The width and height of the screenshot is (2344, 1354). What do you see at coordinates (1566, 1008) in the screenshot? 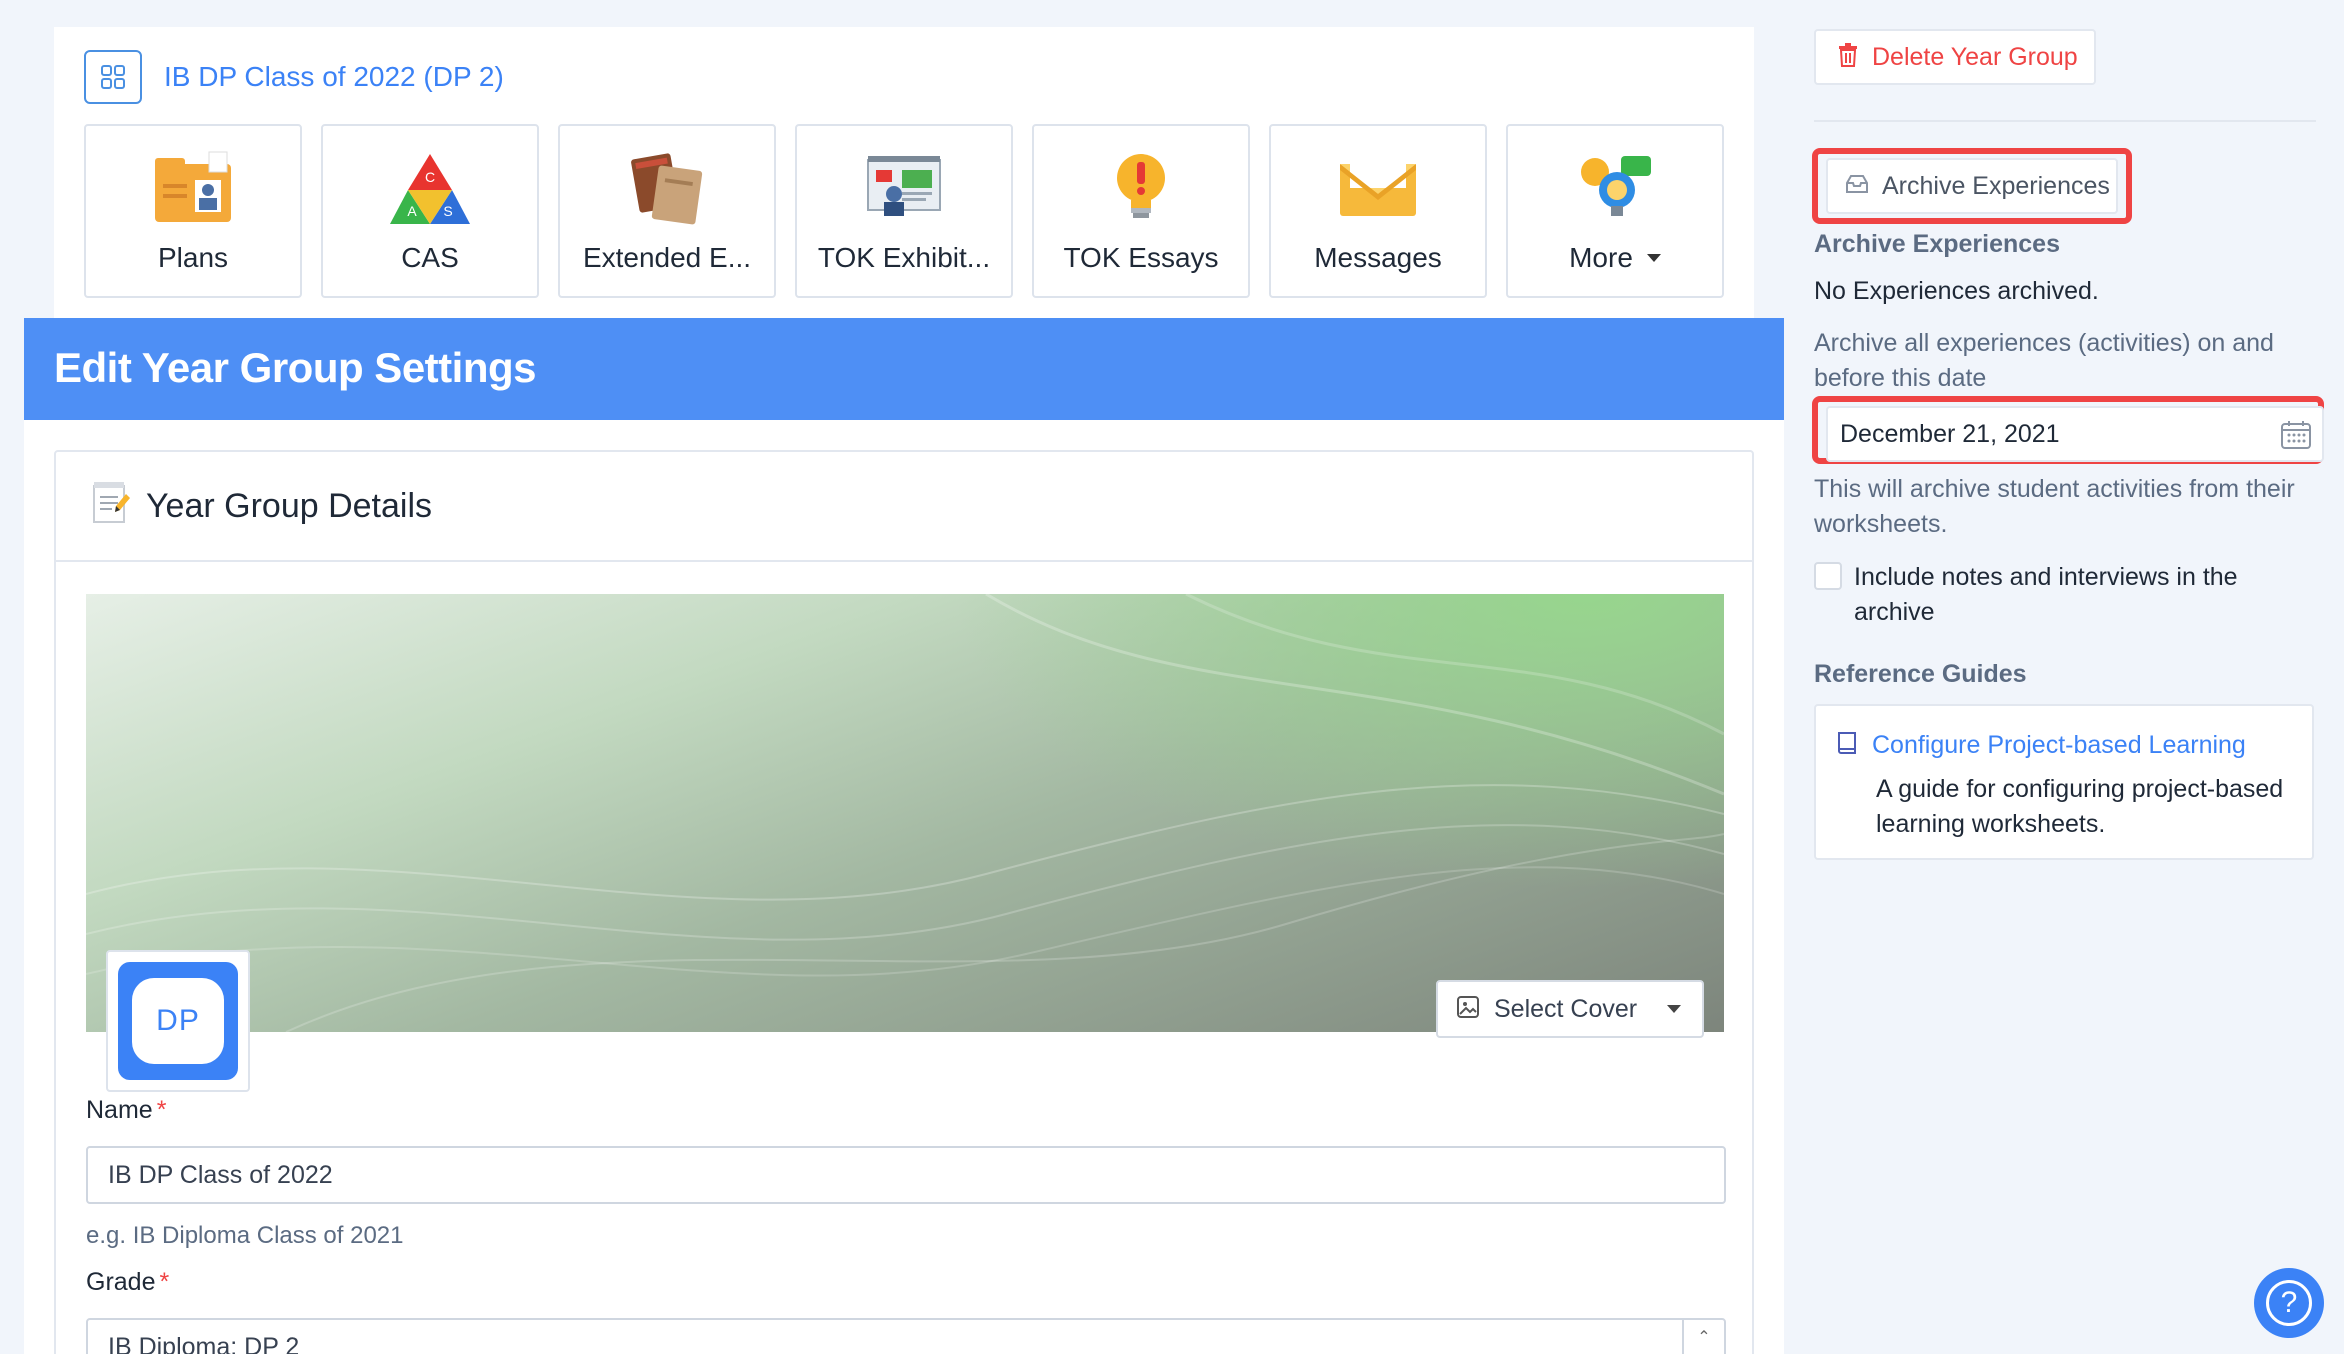
I see `select-cover-label: Select Cover` at bounding box center [1566, 1008].